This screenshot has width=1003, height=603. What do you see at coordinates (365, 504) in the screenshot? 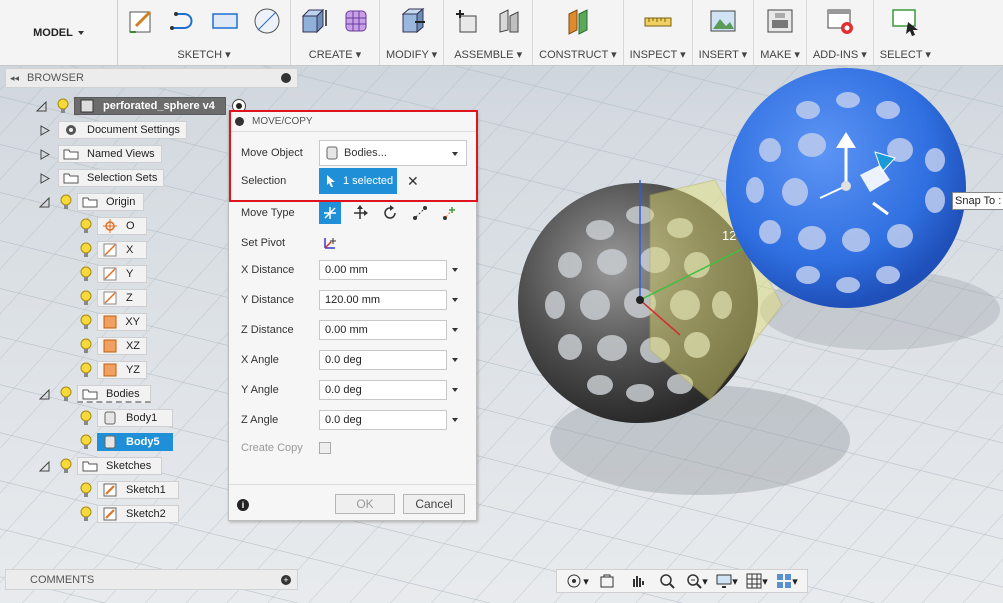
I see `ok-button: OK` at bounding box center [365, 504].